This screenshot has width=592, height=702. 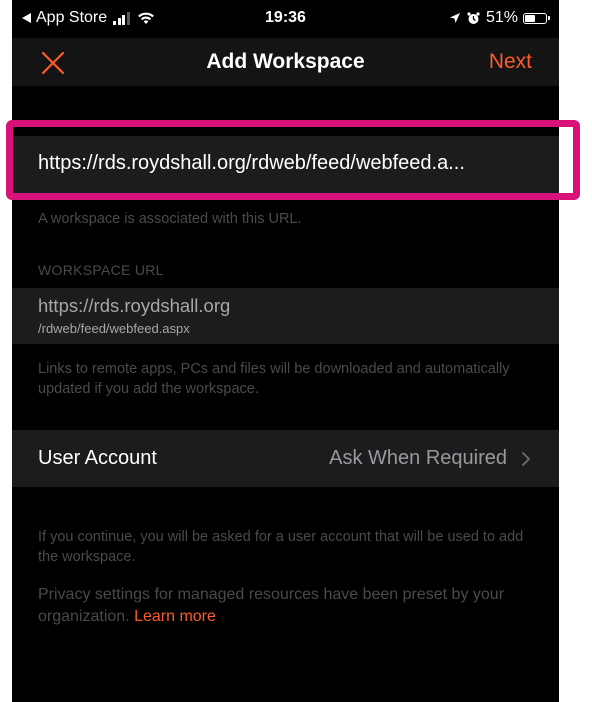 I want to click on page-title: Add Workspace, so click(x=285, y=61).